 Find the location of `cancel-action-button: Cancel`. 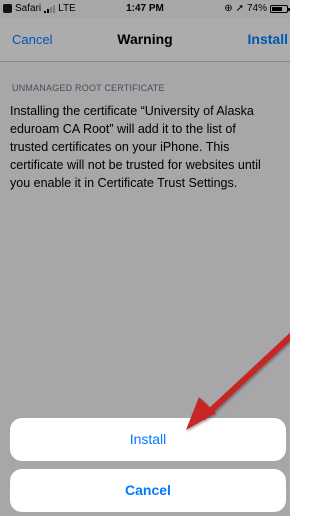

cancel-action-button: Cancel is located at coordinates (148, 490).